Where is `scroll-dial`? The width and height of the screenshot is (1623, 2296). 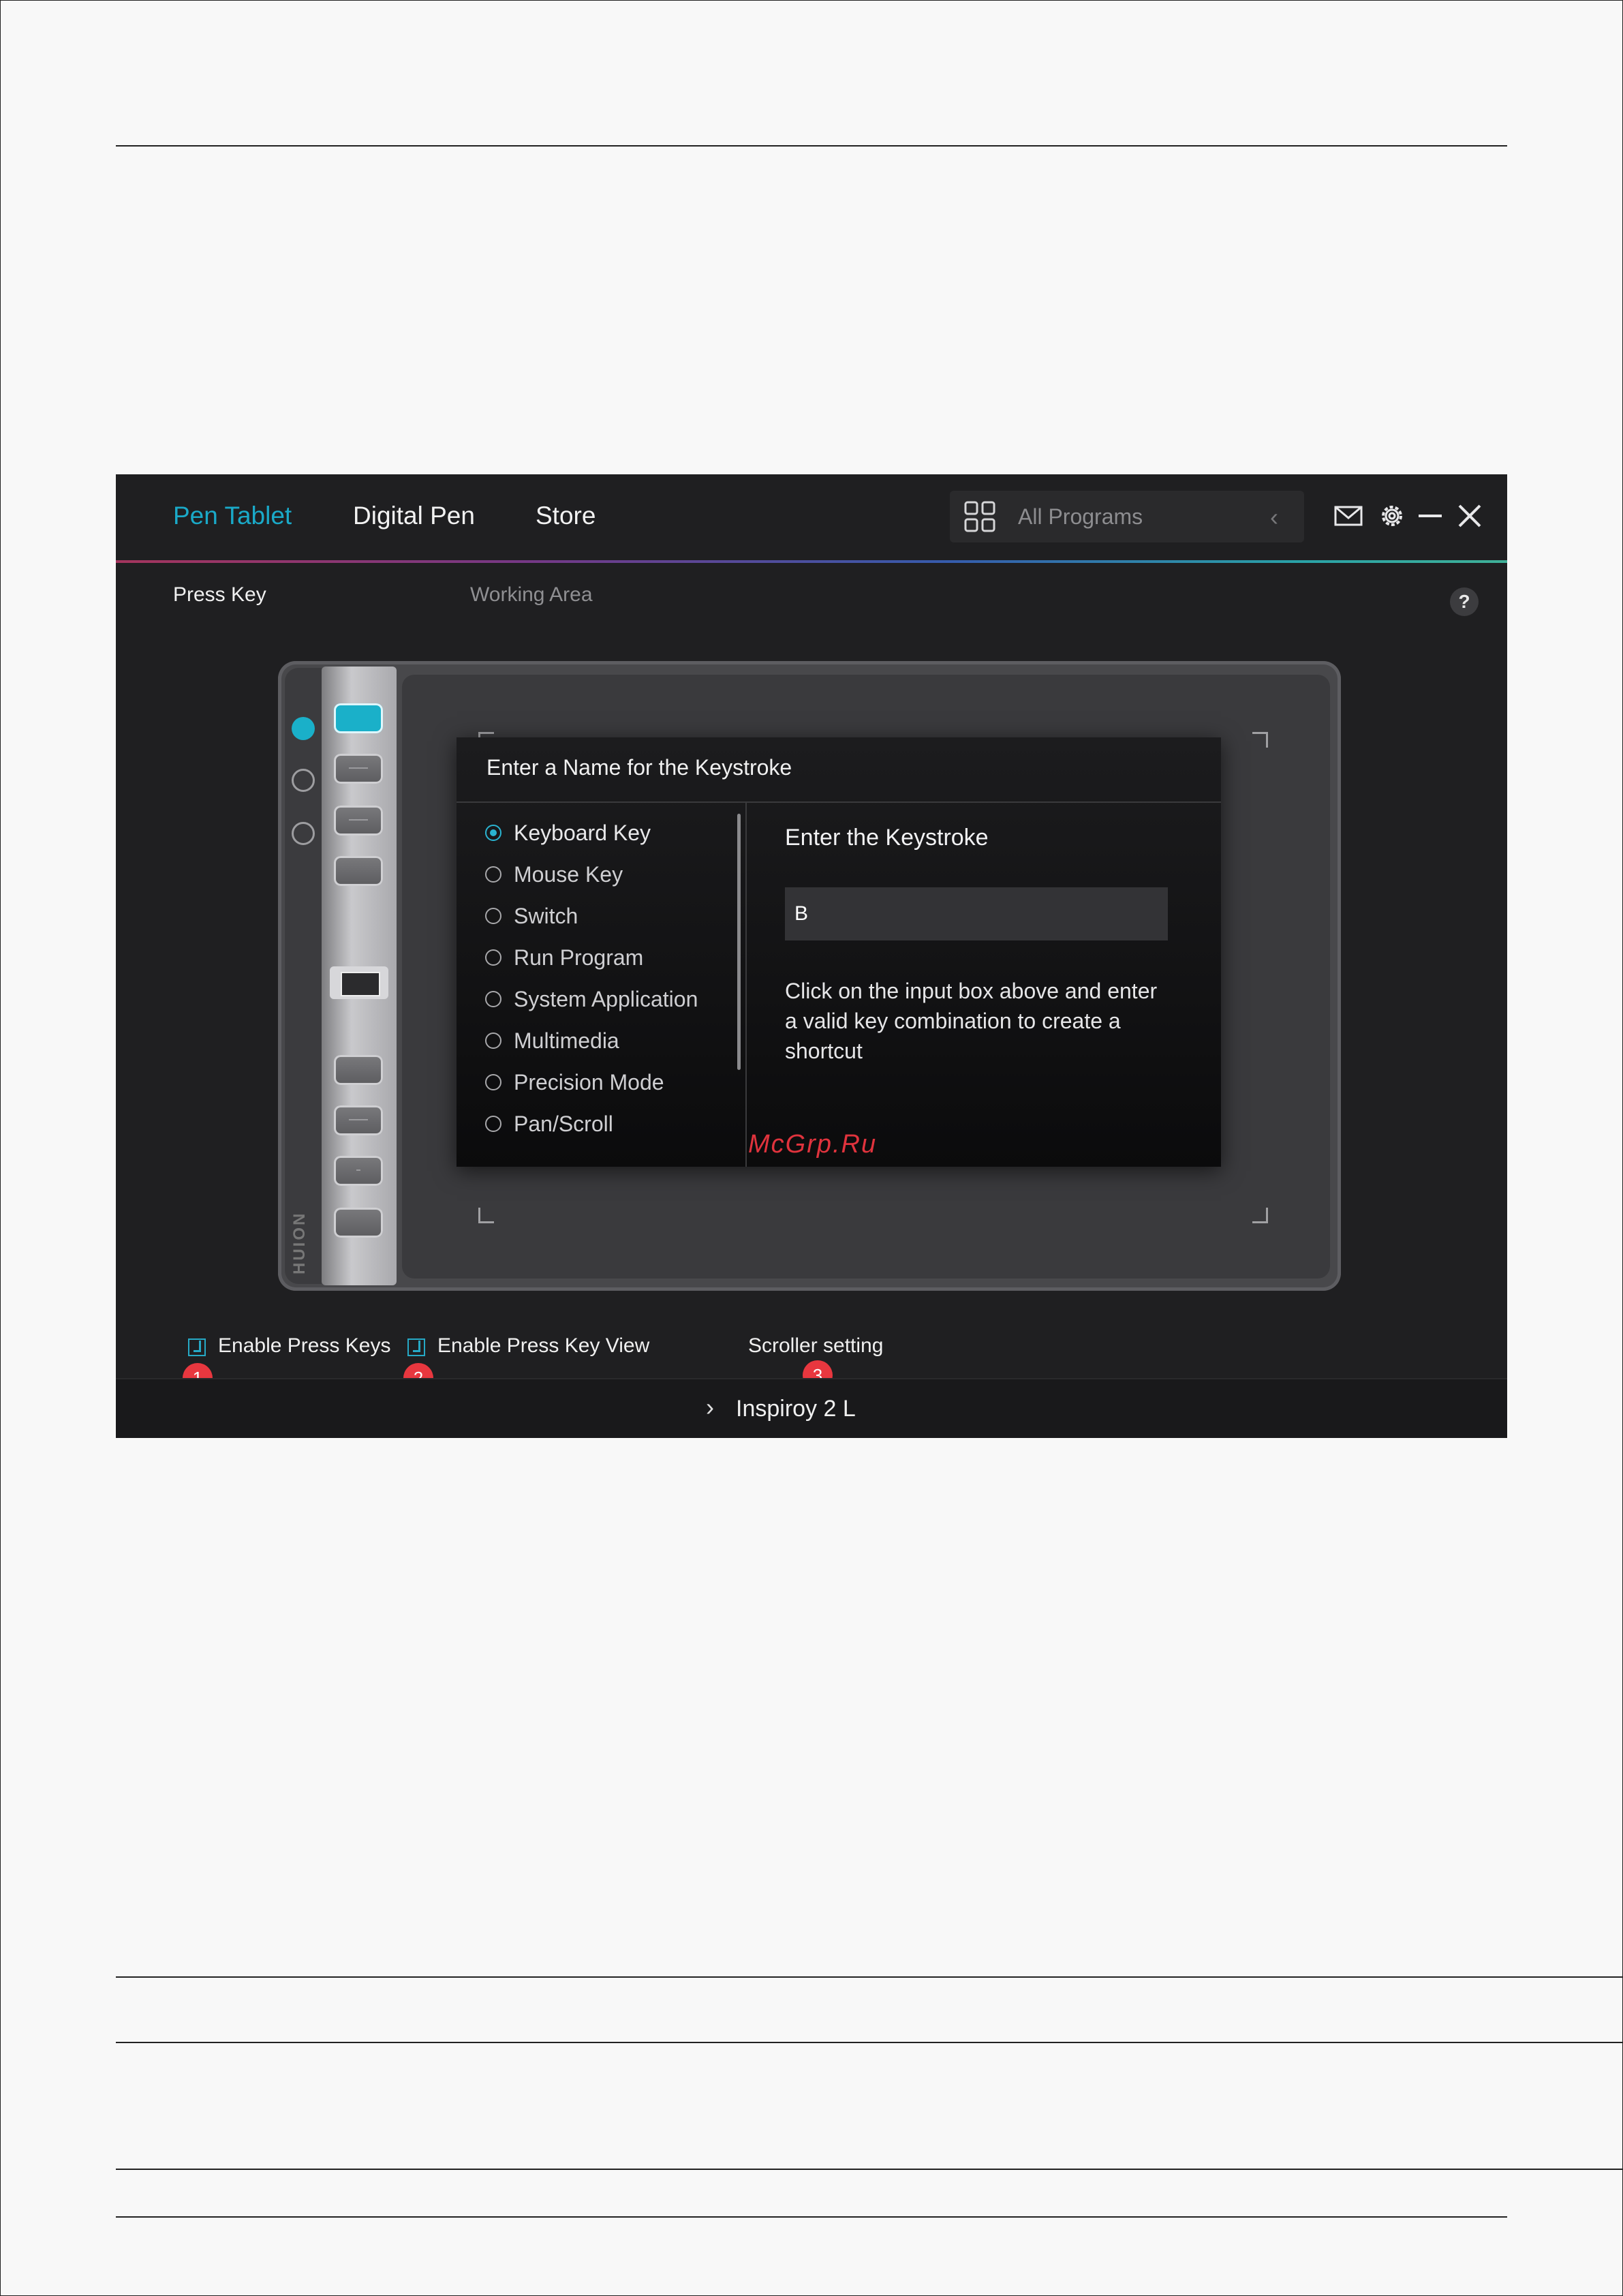
scroll-dial is located at coordinates (359, 983).